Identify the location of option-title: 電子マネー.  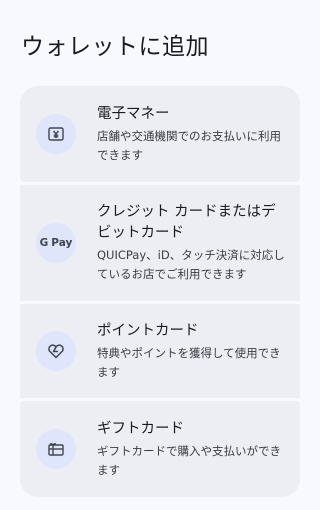
(133, 113).